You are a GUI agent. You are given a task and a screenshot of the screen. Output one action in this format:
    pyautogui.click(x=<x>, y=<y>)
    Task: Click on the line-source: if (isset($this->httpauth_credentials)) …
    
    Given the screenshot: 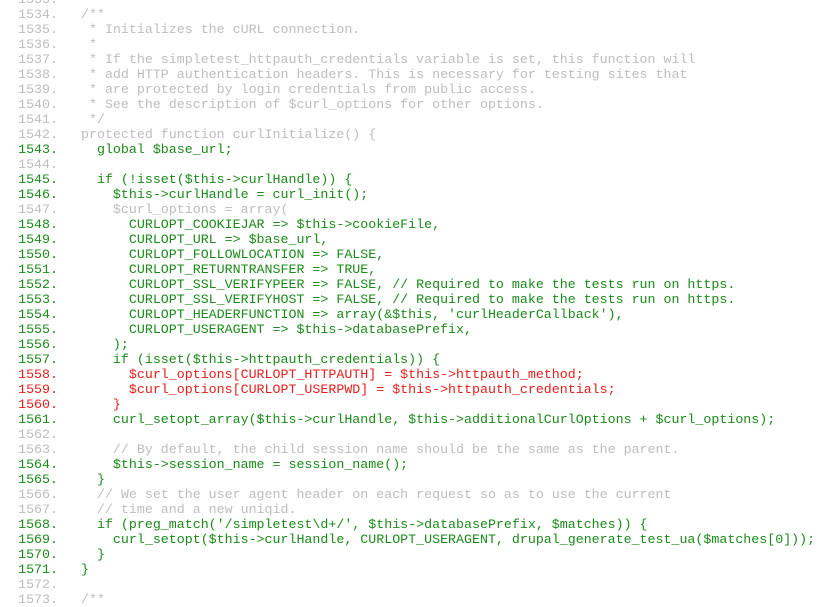 What is the action you would take?
    pyautogui.click(x=261, y=359)
    